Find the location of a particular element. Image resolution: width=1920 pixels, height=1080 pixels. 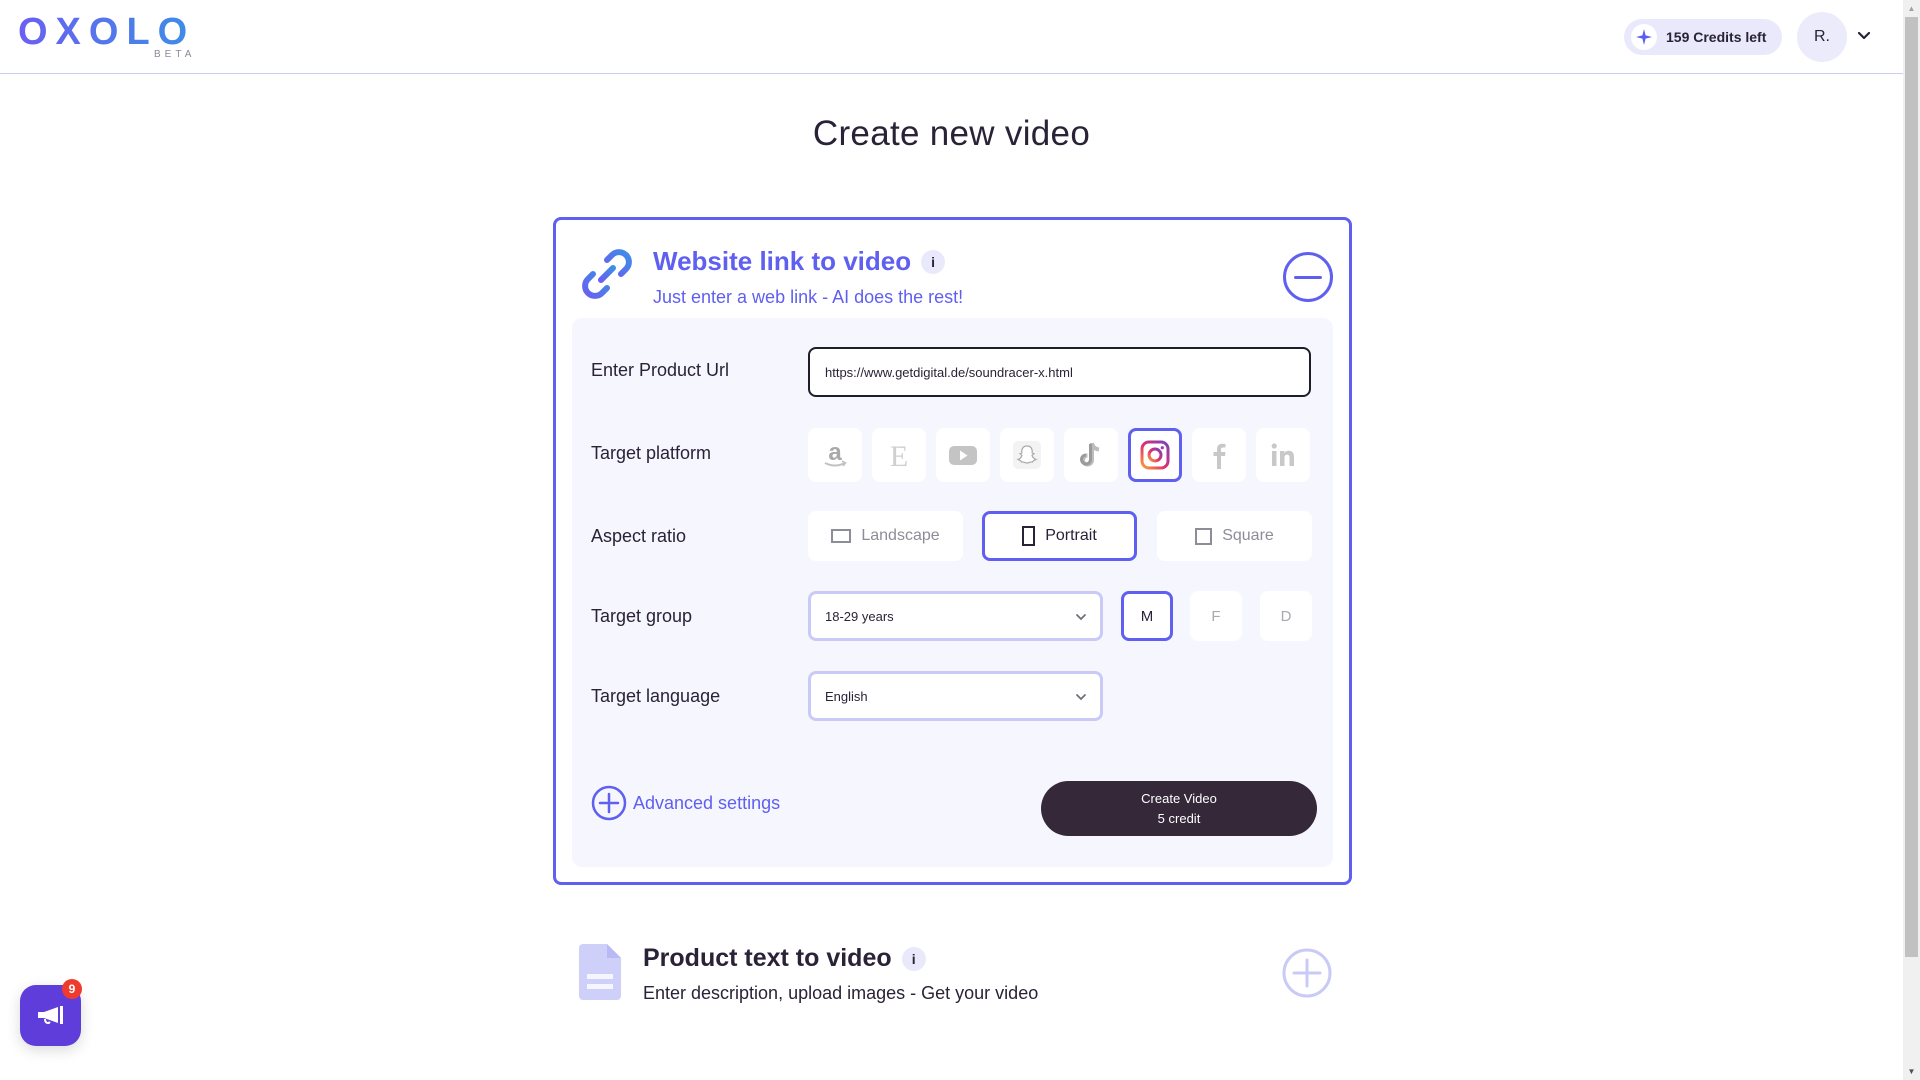

page-scrollbar: ▲ ▼ is located at coordinates (1911, 540).